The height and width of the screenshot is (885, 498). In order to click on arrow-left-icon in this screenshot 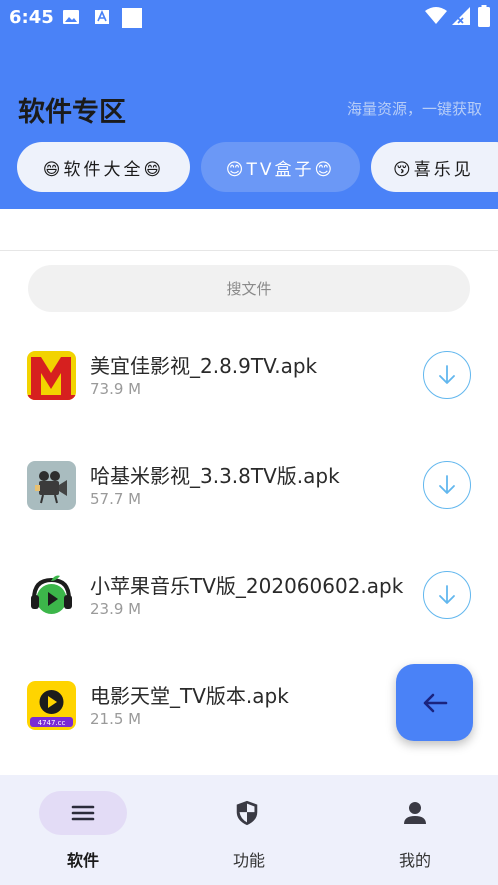, I will do `click(435, 702)`.